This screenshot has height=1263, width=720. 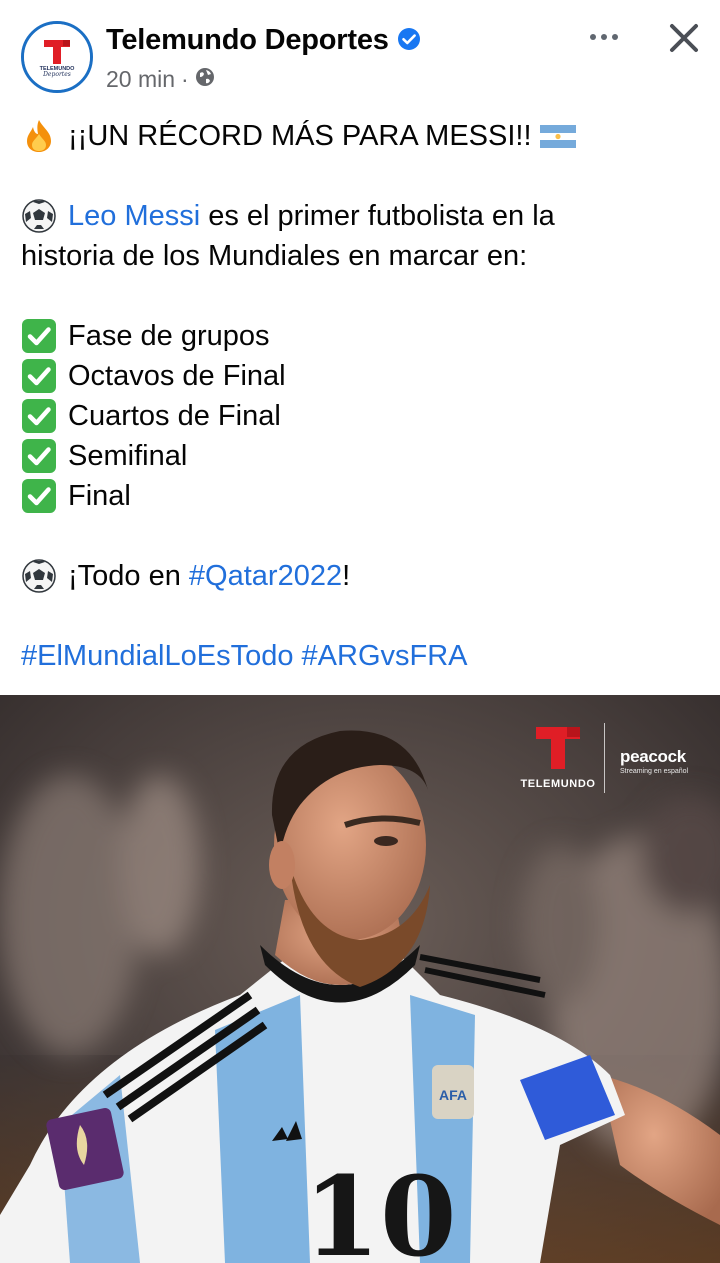 I want to click on check-item-label: Fase de grupos, so click(x=169, y=336).